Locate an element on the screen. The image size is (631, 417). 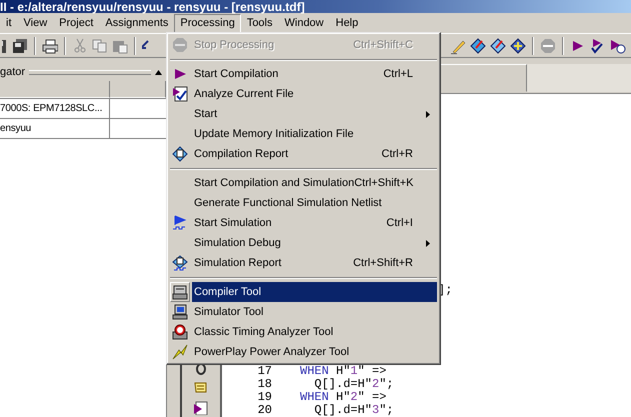
code-line: WHEN H"2" => is located at coordinates (343, 397).